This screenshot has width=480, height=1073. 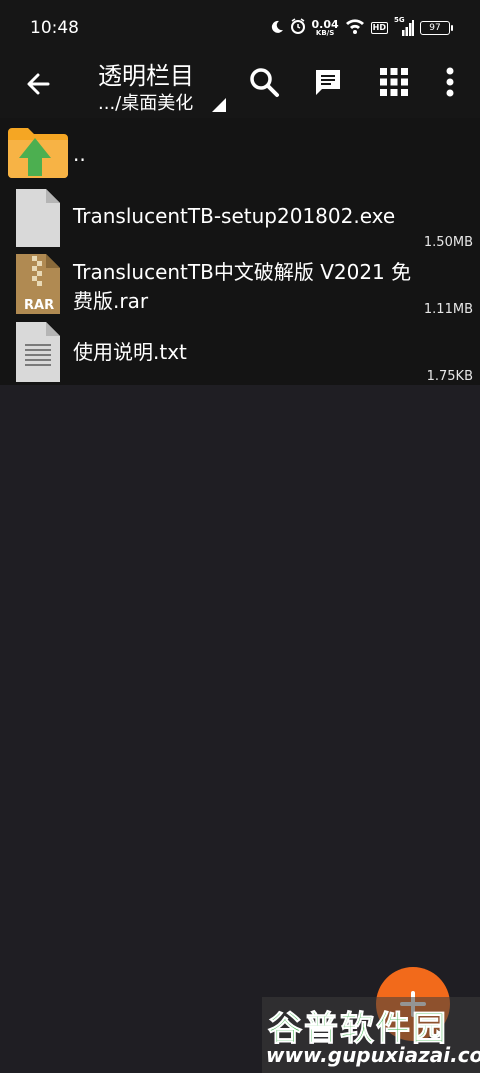 What do you see at coordinates (38, 153) in the screenshot?
I see `folder-up-icon` at bounding box center [38, 153].